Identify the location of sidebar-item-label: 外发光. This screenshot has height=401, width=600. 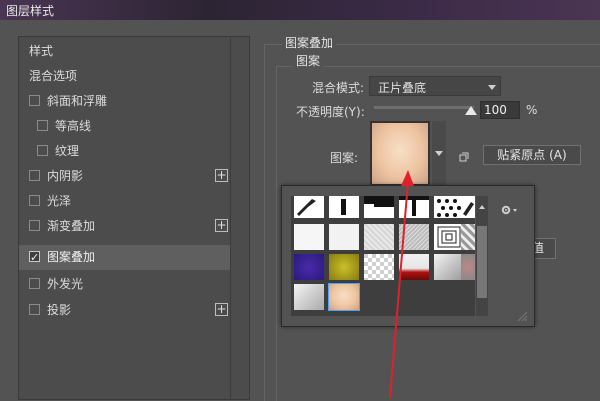
(65, 284).